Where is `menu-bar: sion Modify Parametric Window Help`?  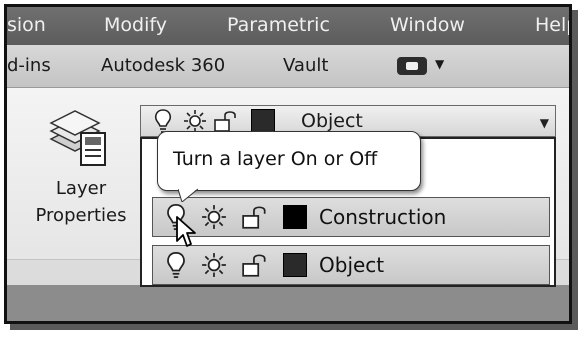
menu-bar: sion Modify Parametric Window Help is located at coordinates (288, 26).